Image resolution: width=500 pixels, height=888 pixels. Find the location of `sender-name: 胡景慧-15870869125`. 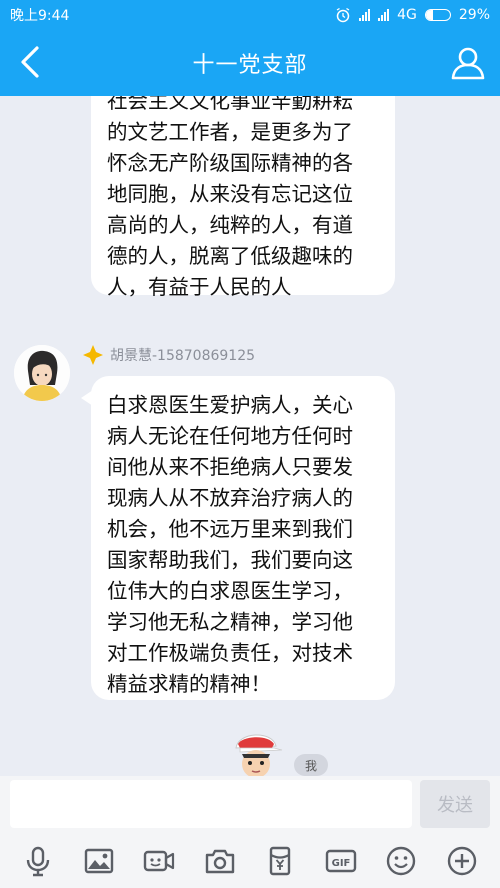

sender-name: 胡景慧-15870869125 is located at coordinates (183, 356).